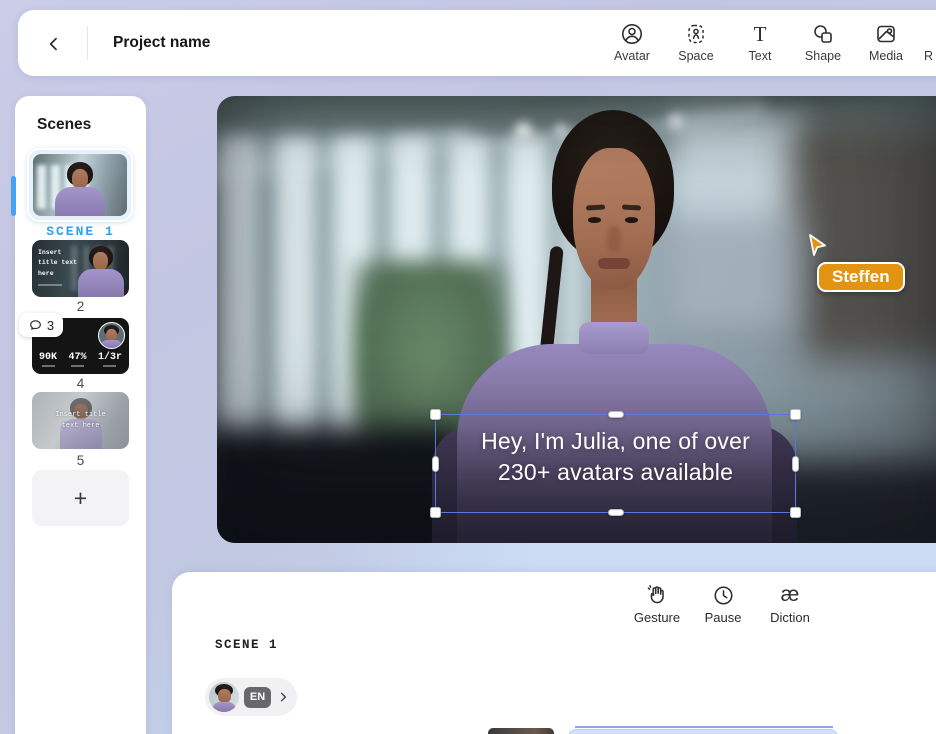  Describe the element at coordinates (926, 42) in the screenshot. I see `tool-partial: R` at that location.